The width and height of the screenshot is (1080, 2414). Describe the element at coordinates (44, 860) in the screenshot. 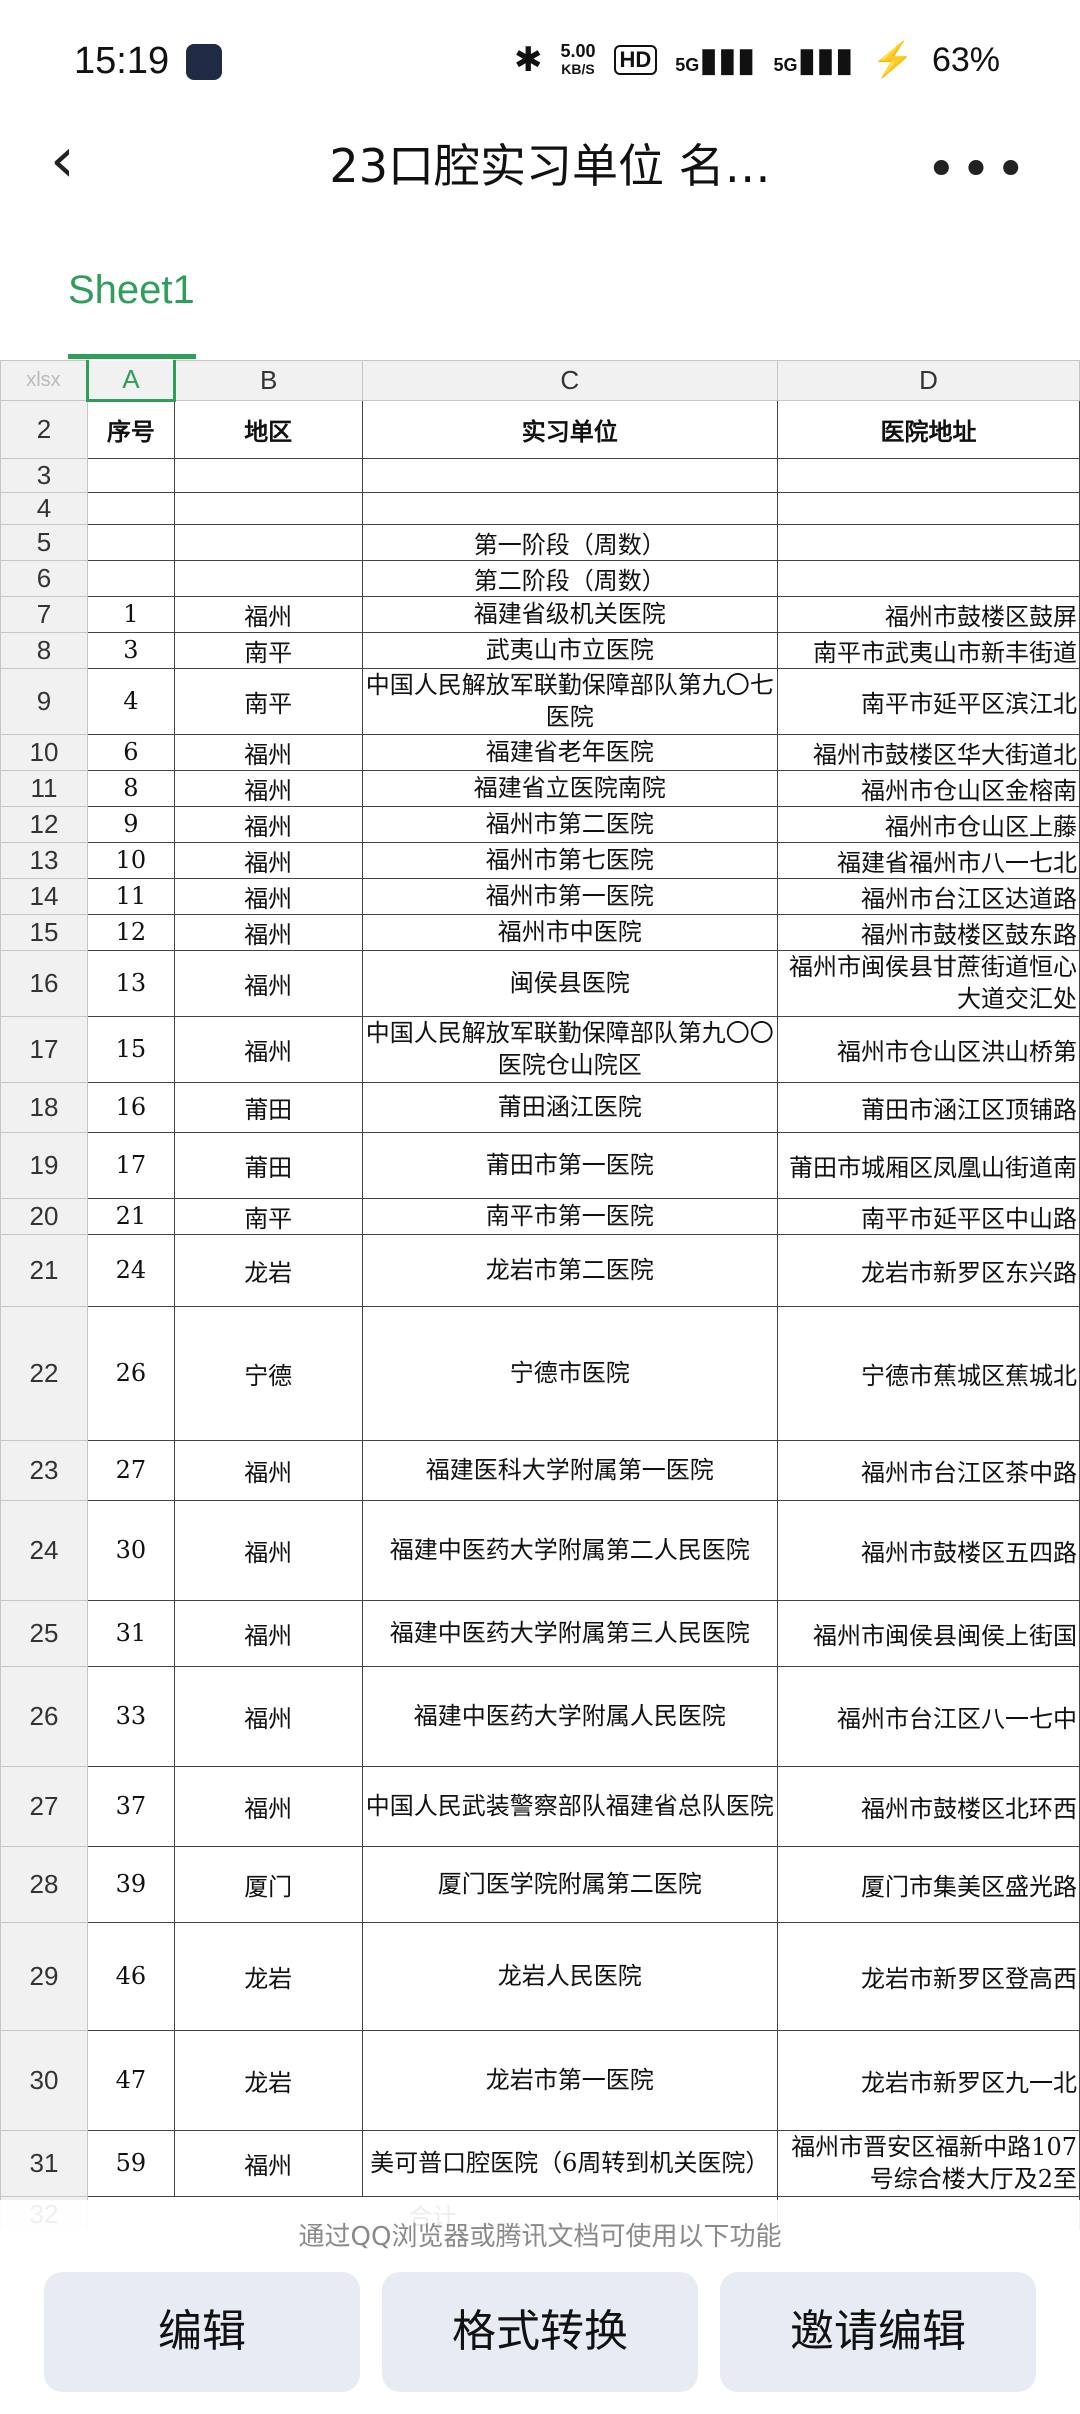

I see `row-number: 13` at that location.